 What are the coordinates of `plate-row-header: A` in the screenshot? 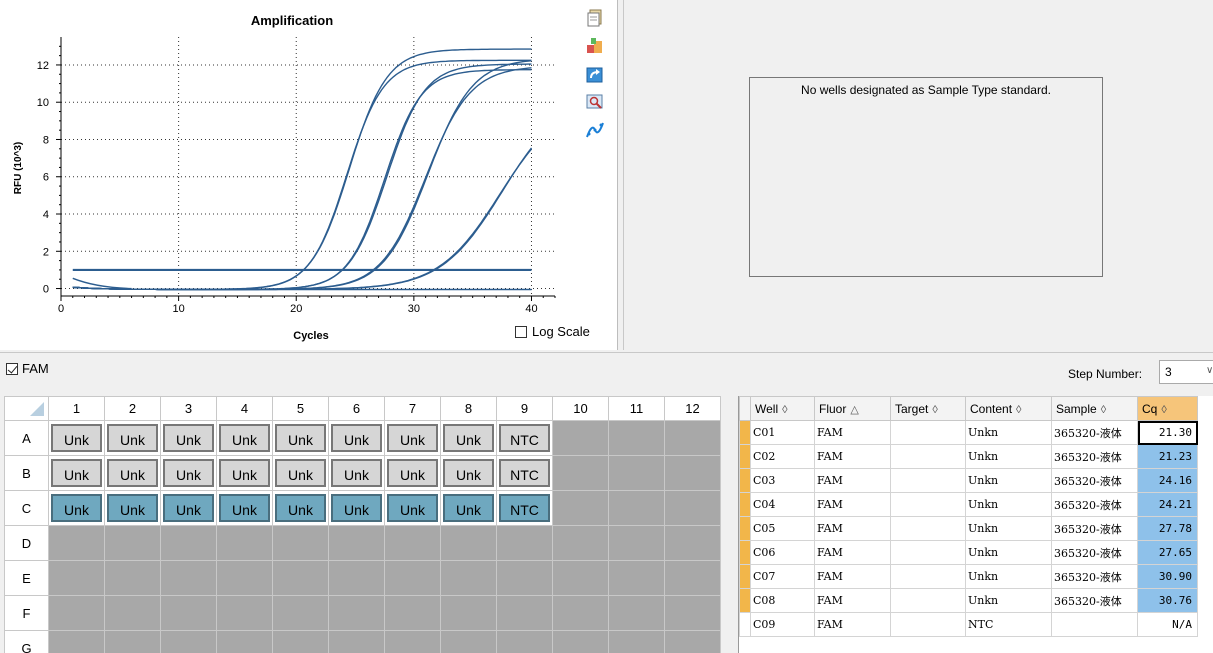 It's located at (26, 438).